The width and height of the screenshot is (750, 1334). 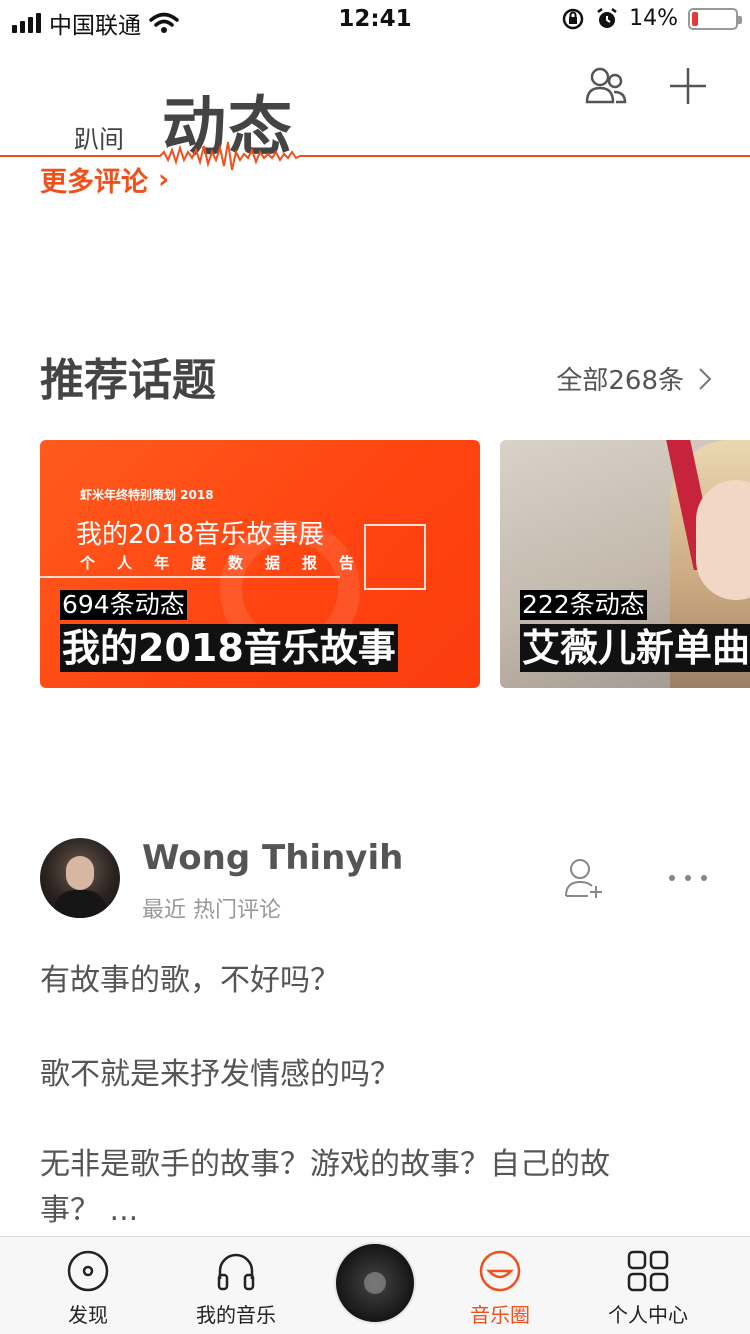 I want to click on chevron-right-icon: ›, so click(x=164, y=179).